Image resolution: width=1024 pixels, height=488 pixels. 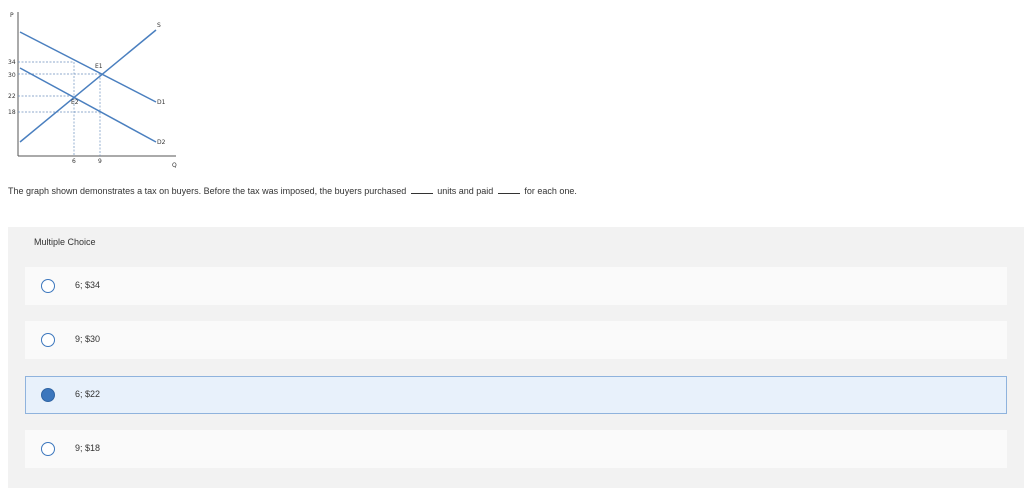 I want to click on choice-option-3: 6; $22, so click(x=516, y=395).